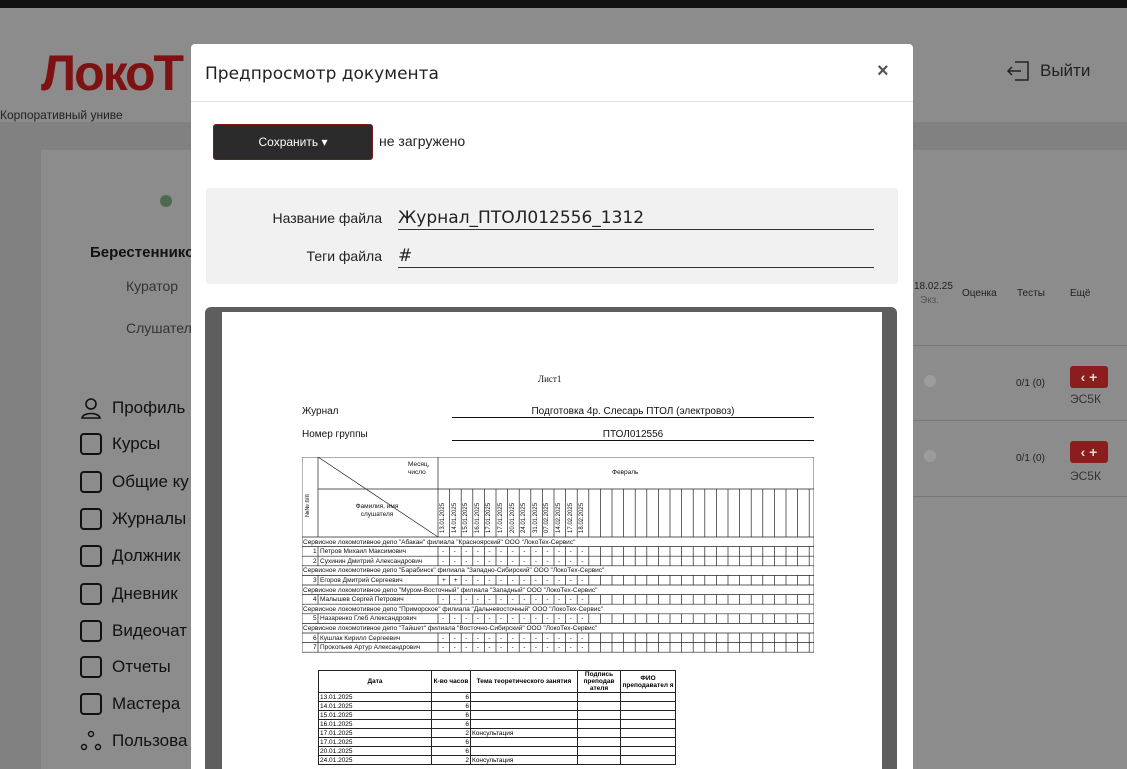  What do you see at coordinates (91, 741) in the screenshot?
I see `users-icon` at bounding box center [91, 741].